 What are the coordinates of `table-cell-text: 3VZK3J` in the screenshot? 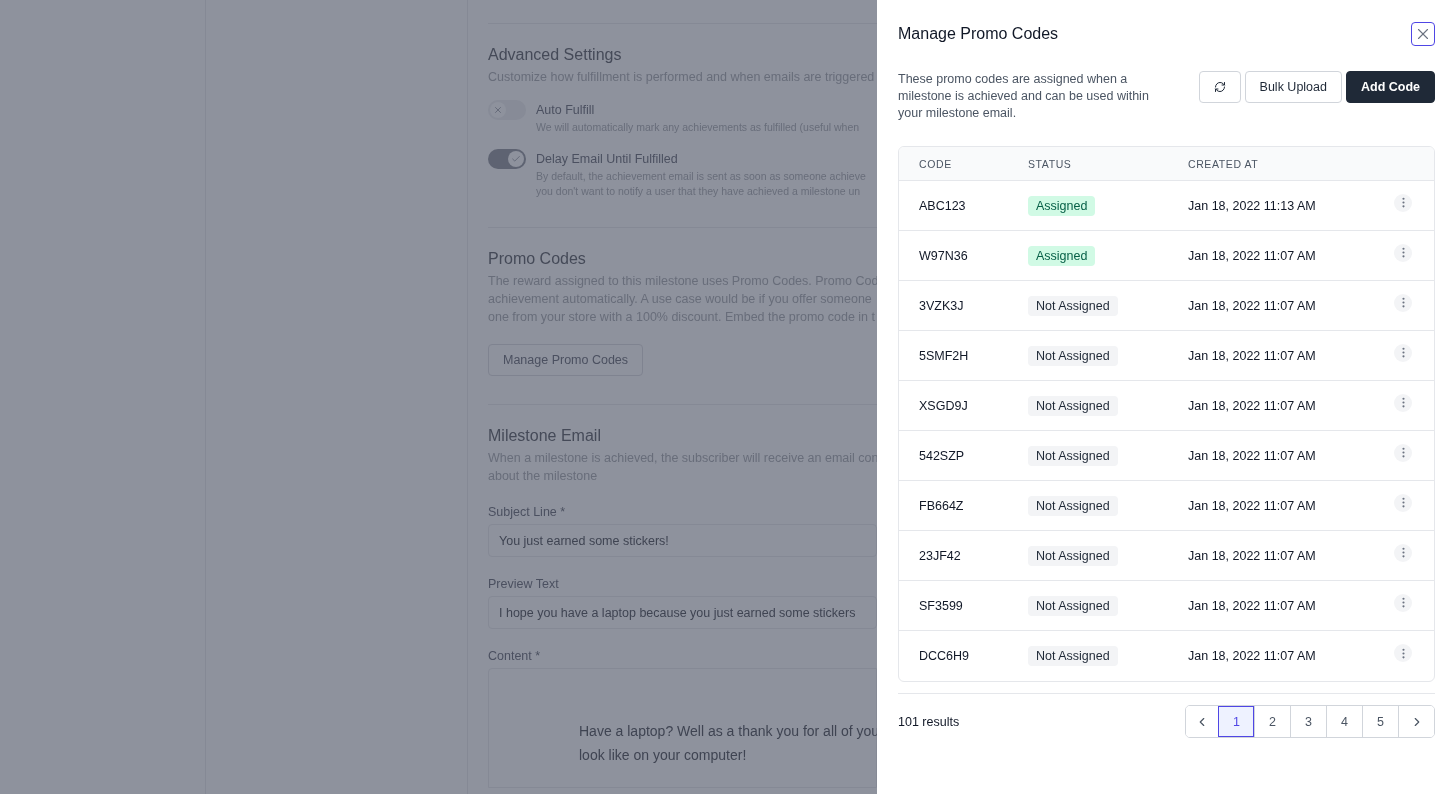 It's located at (942, 305).